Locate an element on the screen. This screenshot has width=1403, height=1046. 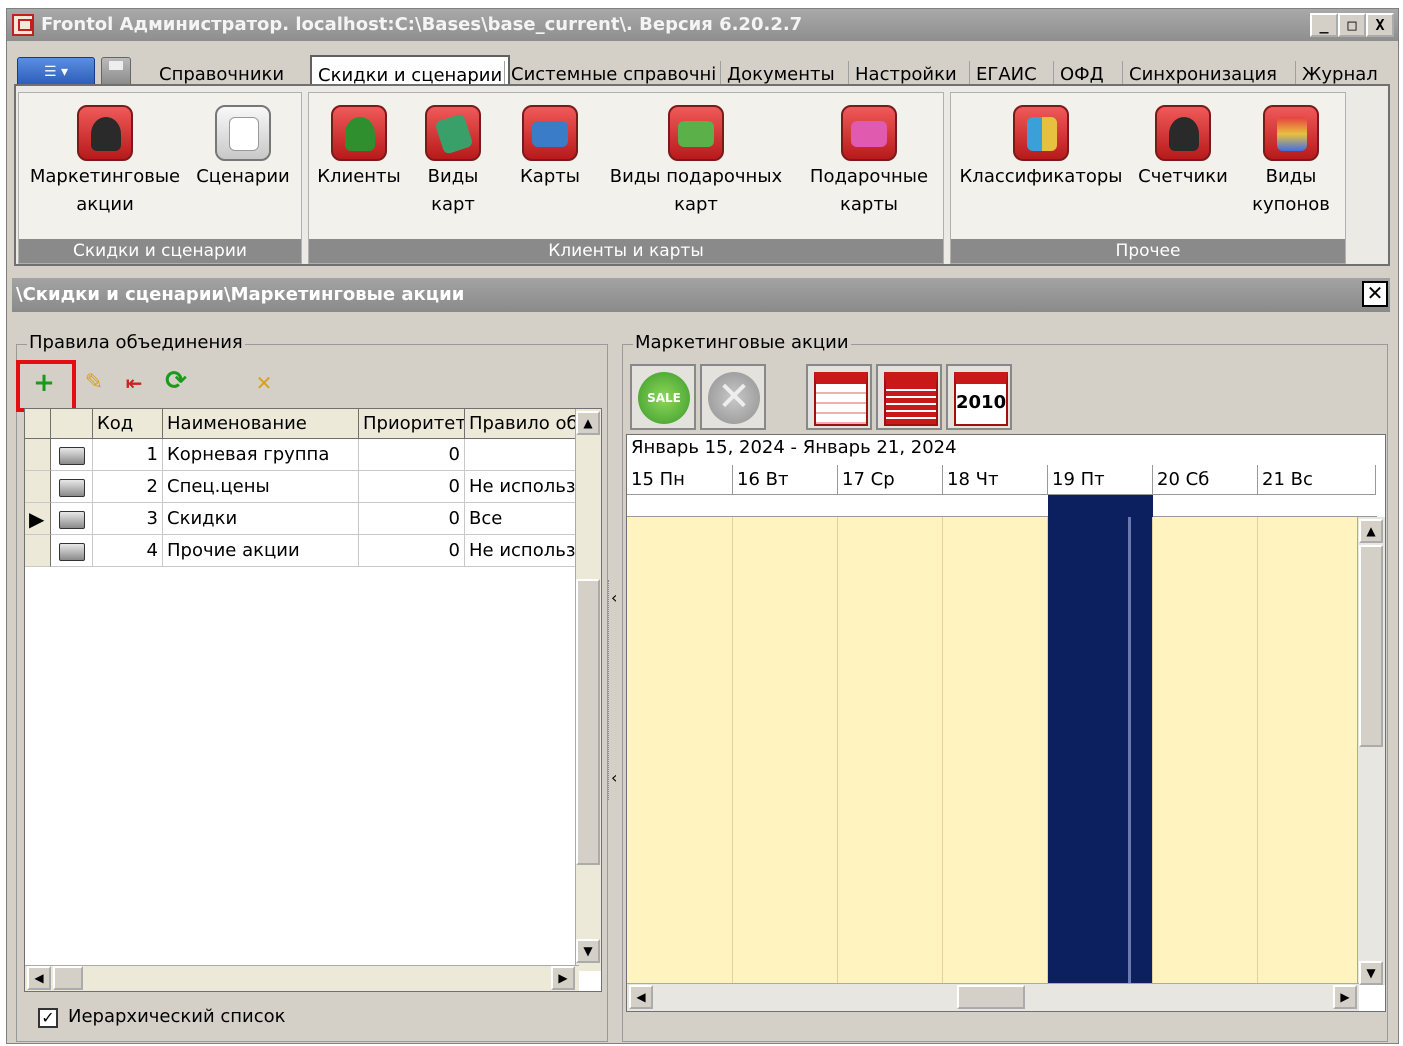
week-view-button is located at coordinates (839, 397).